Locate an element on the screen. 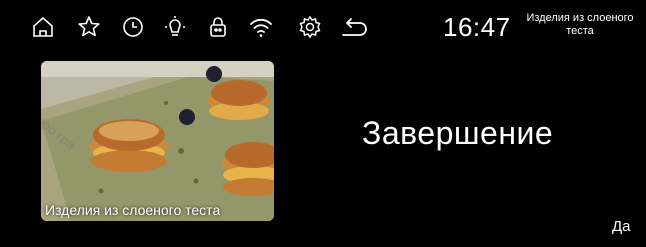  clock-time: 16:47 is located at coordinates (477, 27).